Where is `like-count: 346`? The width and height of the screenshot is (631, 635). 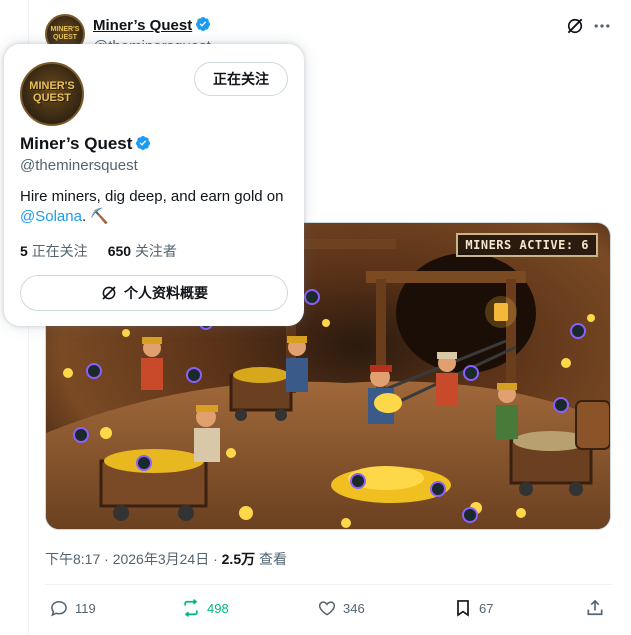
like-count: 346 is located at coordinates (354, 608).